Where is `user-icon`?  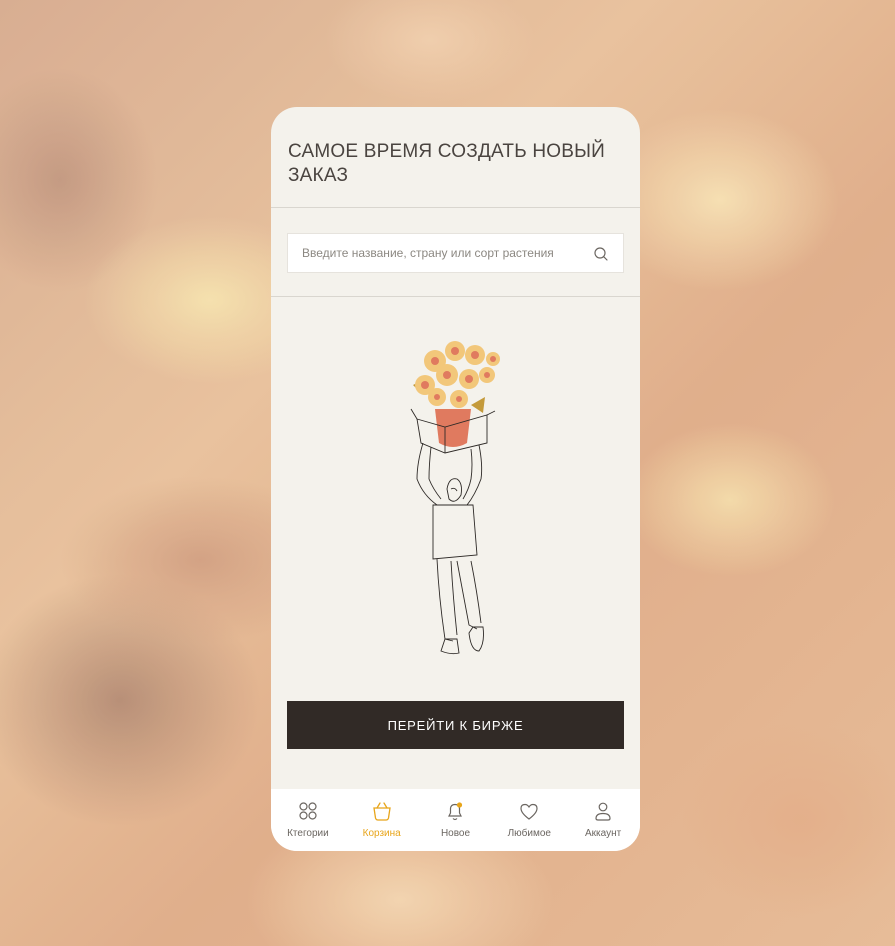
user-icon is located at coordinates (603, 811).